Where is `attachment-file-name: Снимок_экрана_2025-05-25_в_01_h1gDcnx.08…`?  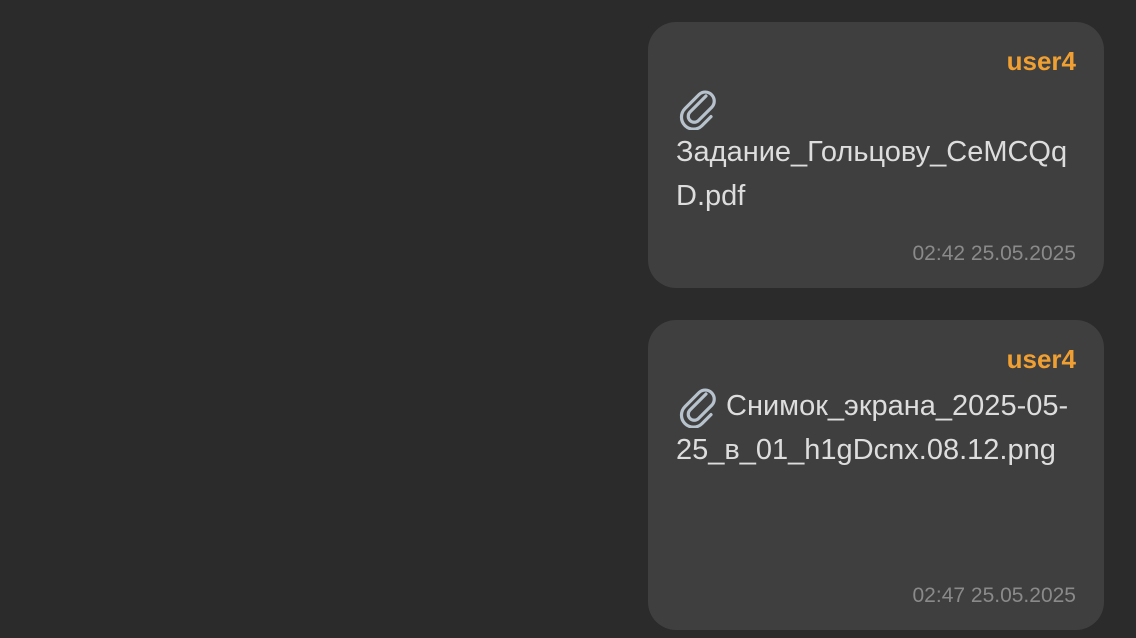
attachment-file-name: Снимок_экрана_2025-05-25_в_01_h1gDcnx.08… is located at coordinates (872, 428).